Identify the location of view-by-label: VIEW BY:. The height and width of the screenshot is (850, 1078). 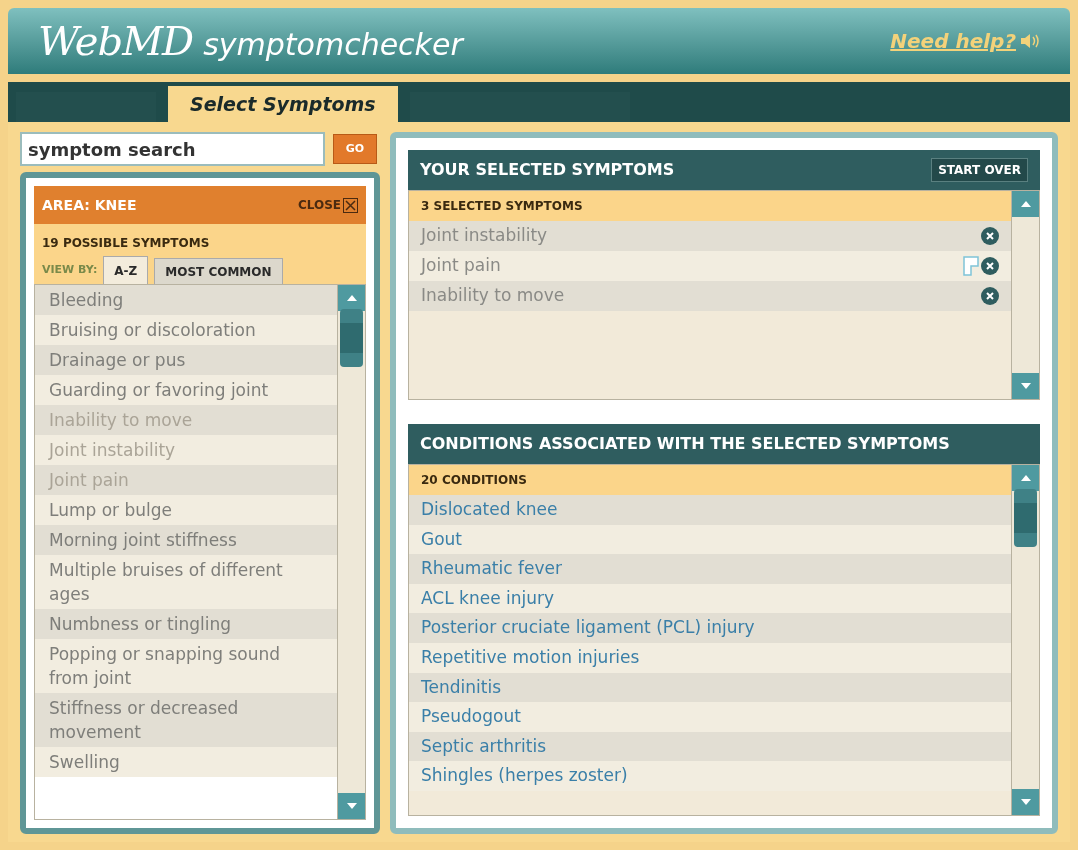
(70, 269).